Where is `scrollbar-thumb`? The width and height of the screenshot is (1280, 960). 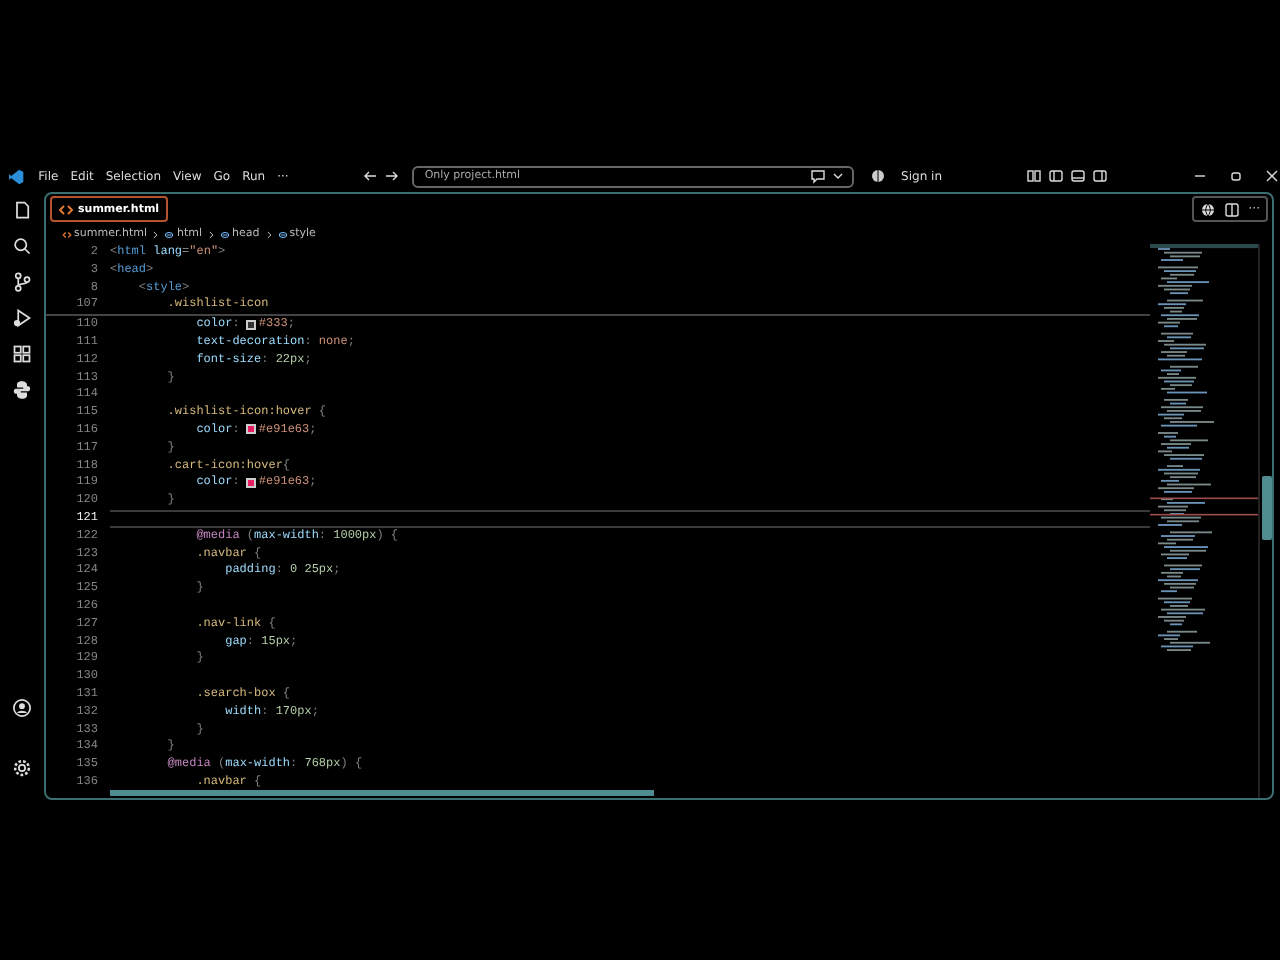 scrollbar-thumb is located at coordinates (1267, 508).